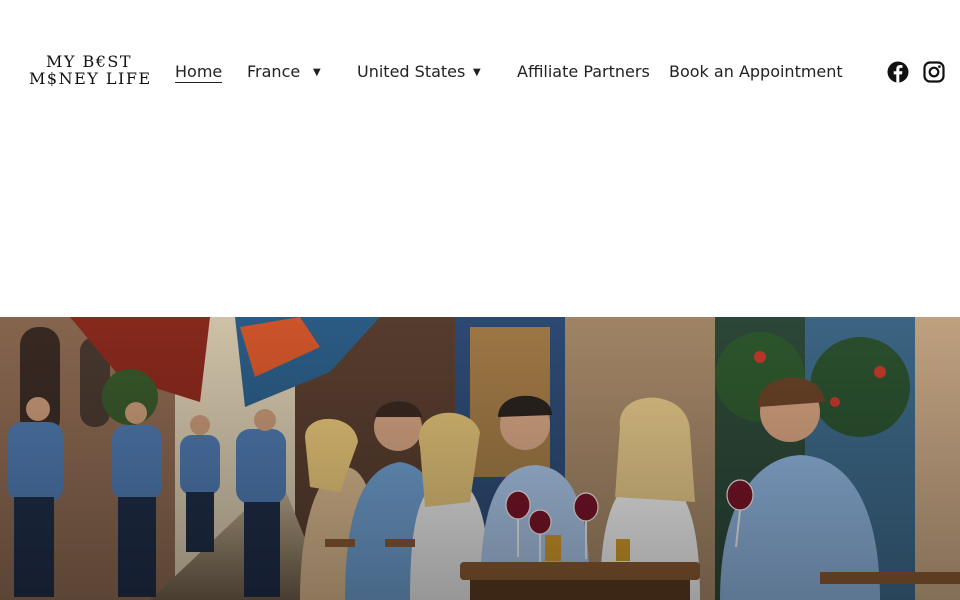  Describe the element at coordinates (934, 72) in the screenshot. I see `instagram-icon` at that location.